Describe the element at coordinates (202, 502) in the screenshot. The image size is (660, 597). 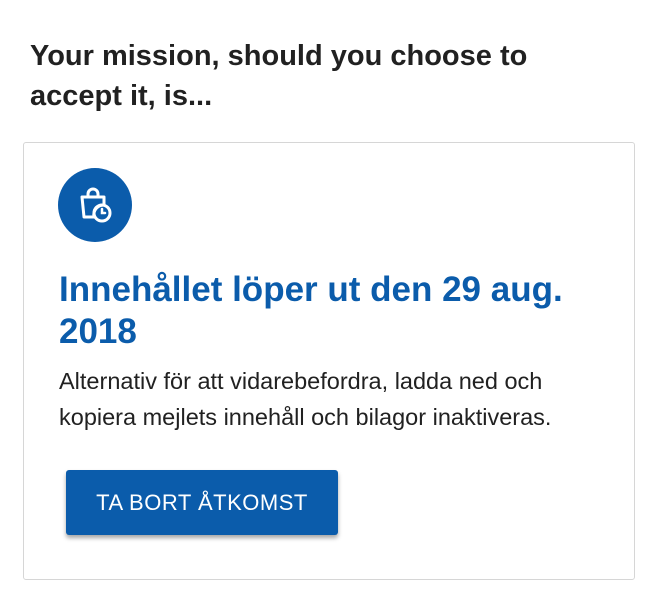
I see `remove-access-button: TA BORT ÅTKOMST` at that location.